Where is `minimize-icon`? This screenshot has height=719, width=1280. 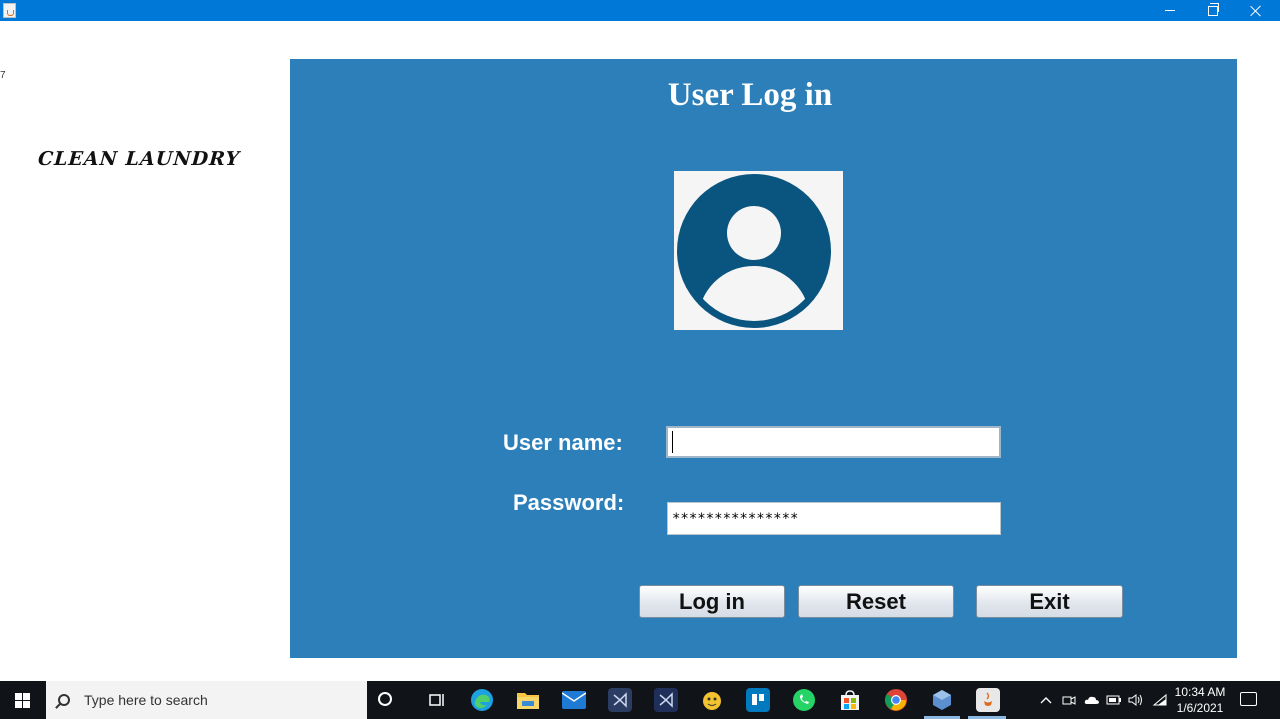 minimize-icon is located at coordinates (1170, 10).